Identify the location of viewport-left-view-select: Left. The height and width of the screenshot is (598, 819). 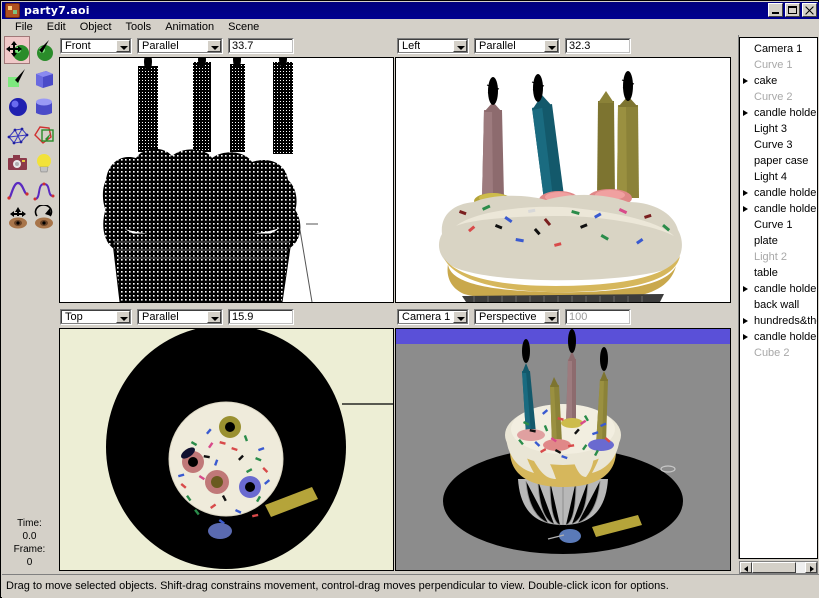
(433, 46).